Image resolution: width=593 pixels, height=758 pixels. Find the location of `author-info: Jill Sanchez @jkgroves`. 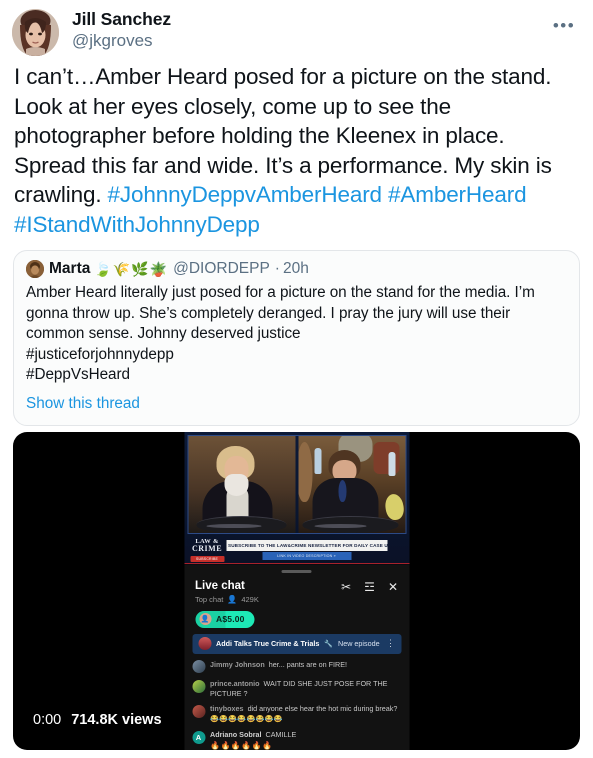

author-info: Jill Sanchez @jkgroves is located at coordinates (121, 29).